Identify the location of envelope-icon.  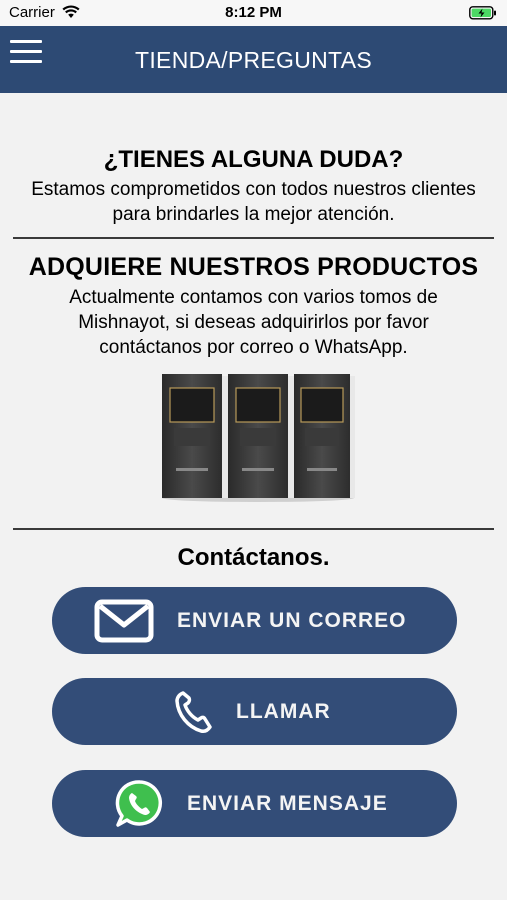
(124, 620).